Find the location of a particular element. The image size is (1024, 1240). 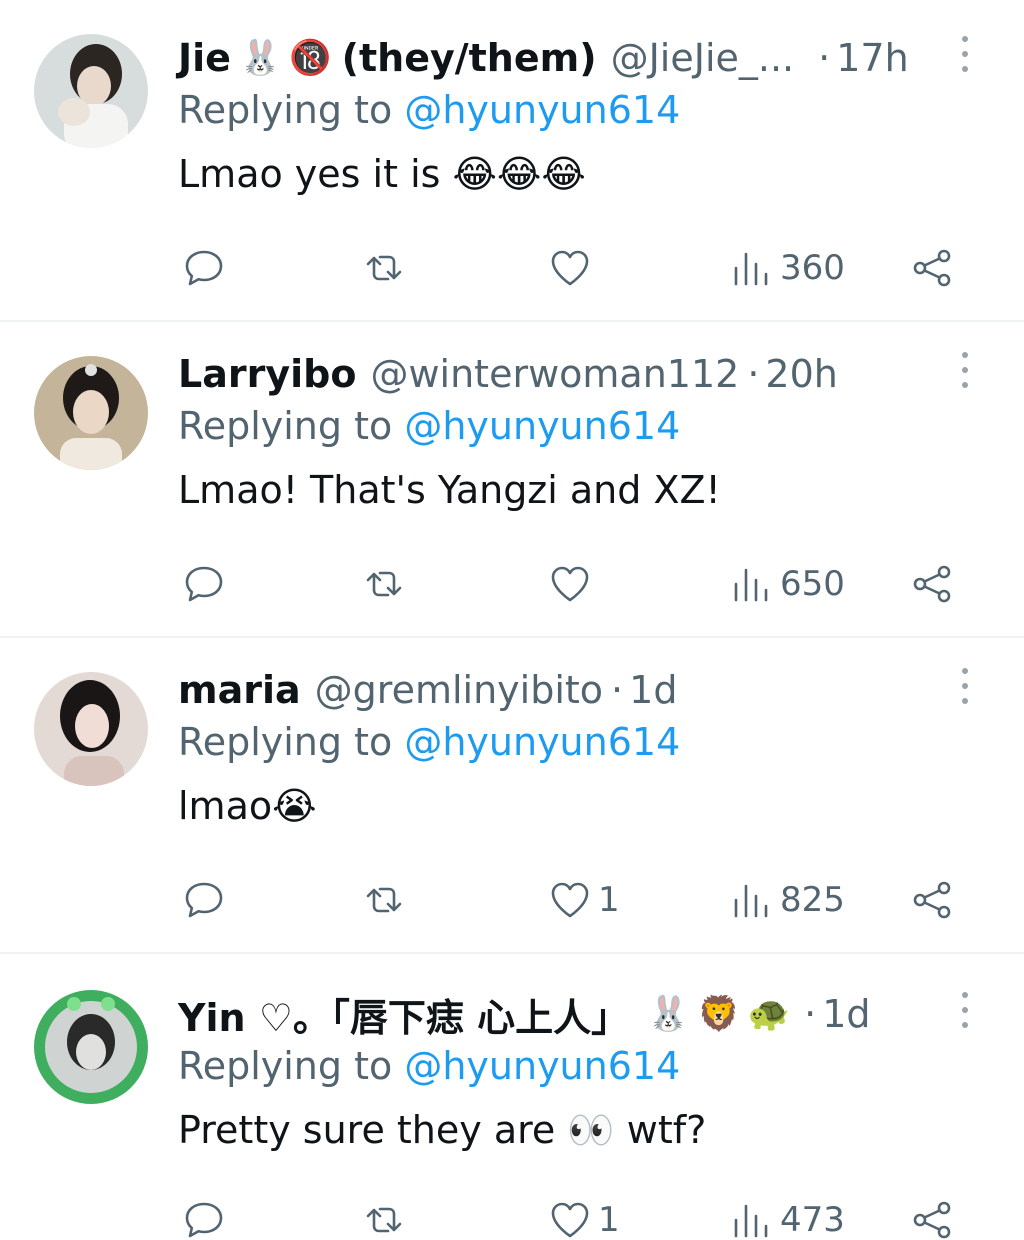

no-under-18-emoji: 🔞 is located at coordinates (310, 58).